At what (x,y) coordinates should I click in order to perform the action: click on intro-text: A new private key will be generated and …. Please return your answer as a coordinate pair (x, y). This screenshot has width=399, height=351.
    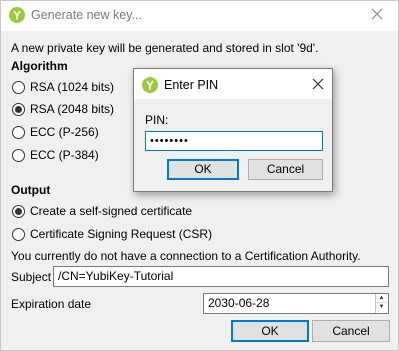
    Looking at the image, I should click on (165, 48).